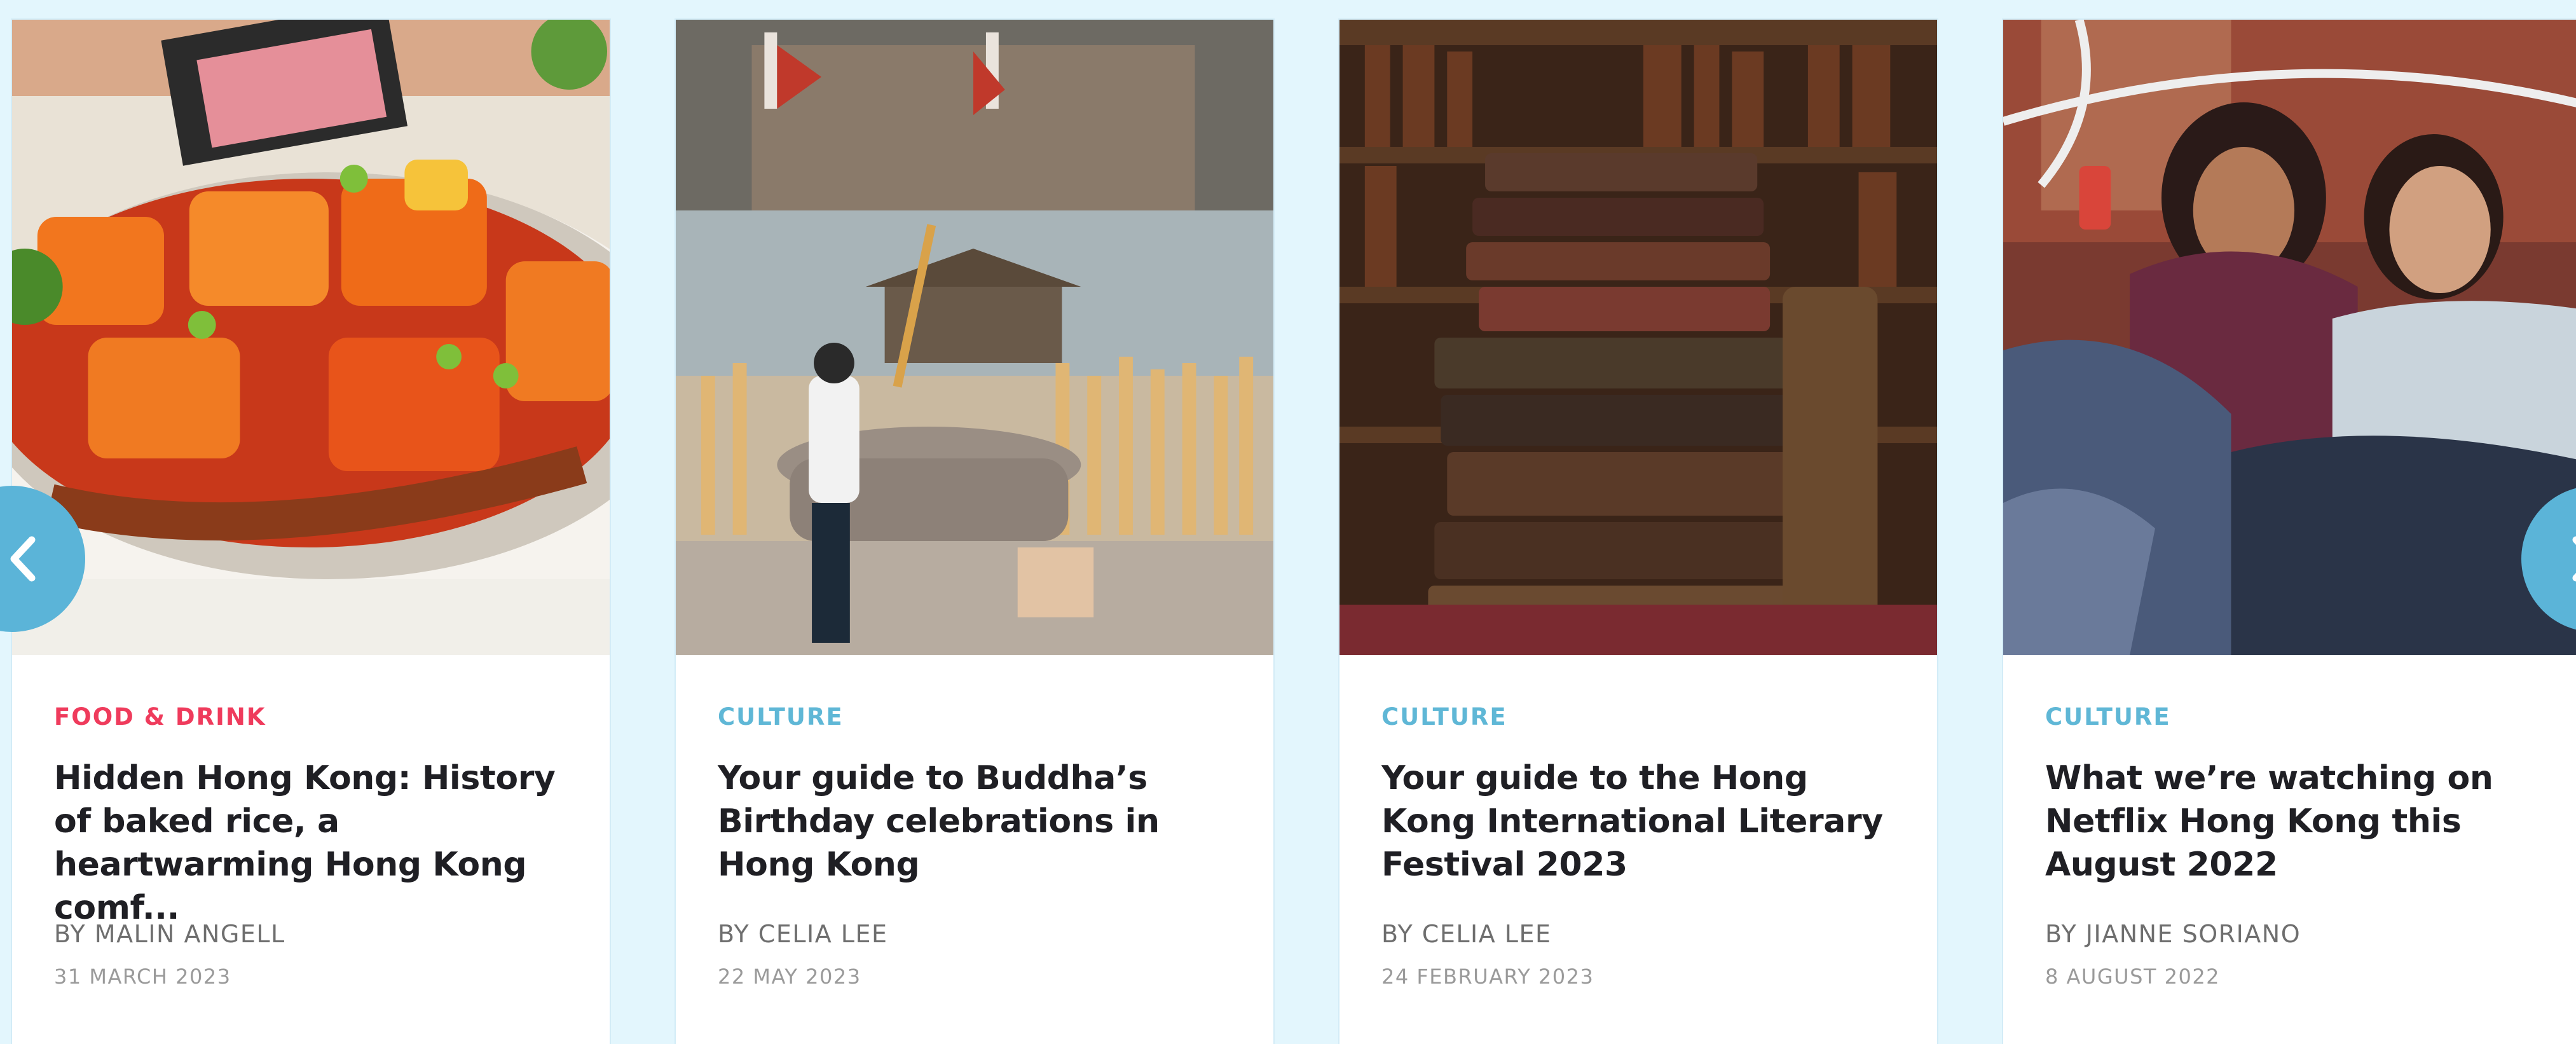 The image size is (2576, 1044). What do you see at coordinates (1487, 977) in the screenshot?
I see `article-date: 24 FEBRUARY 2023` at bounding box center [1487, 977].